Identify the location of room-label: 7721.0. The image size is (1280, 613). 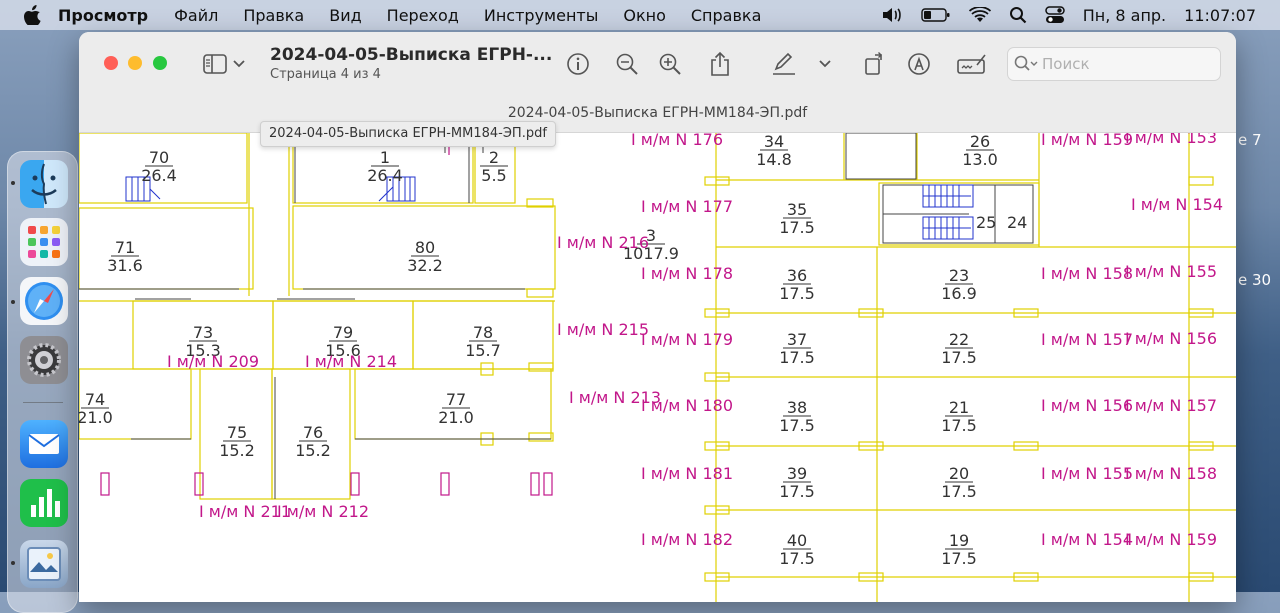
(456, 408).